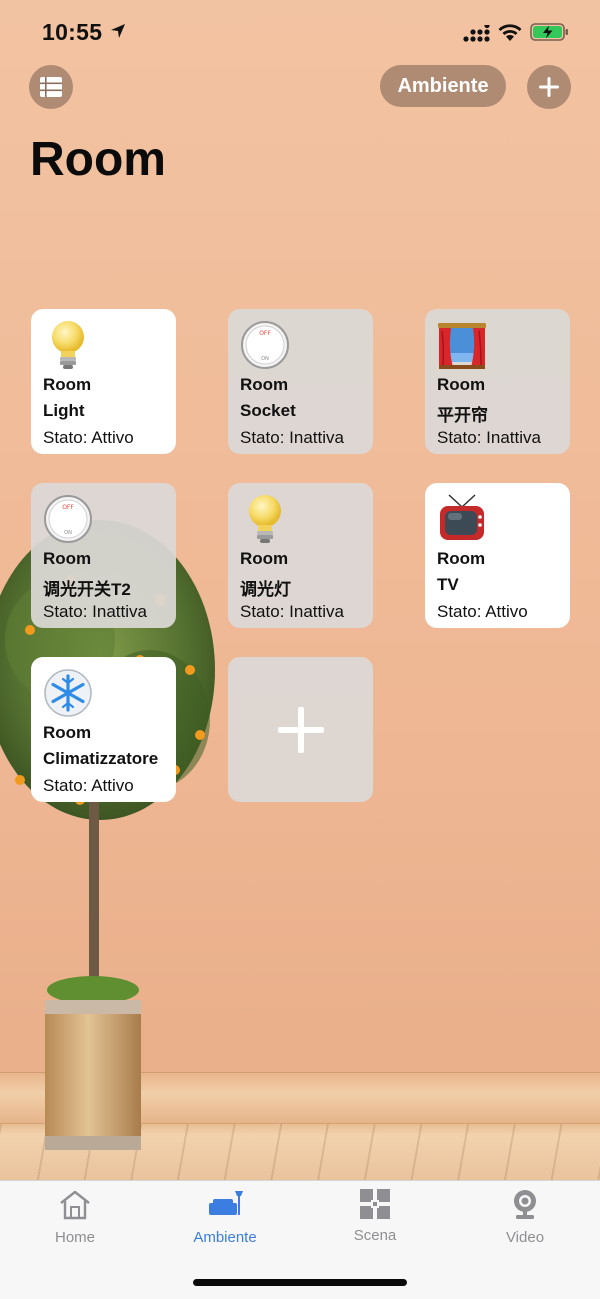 This screenshot has height=1299, width=600. I want to click on tab-label: Scena, so click(375, 1235).